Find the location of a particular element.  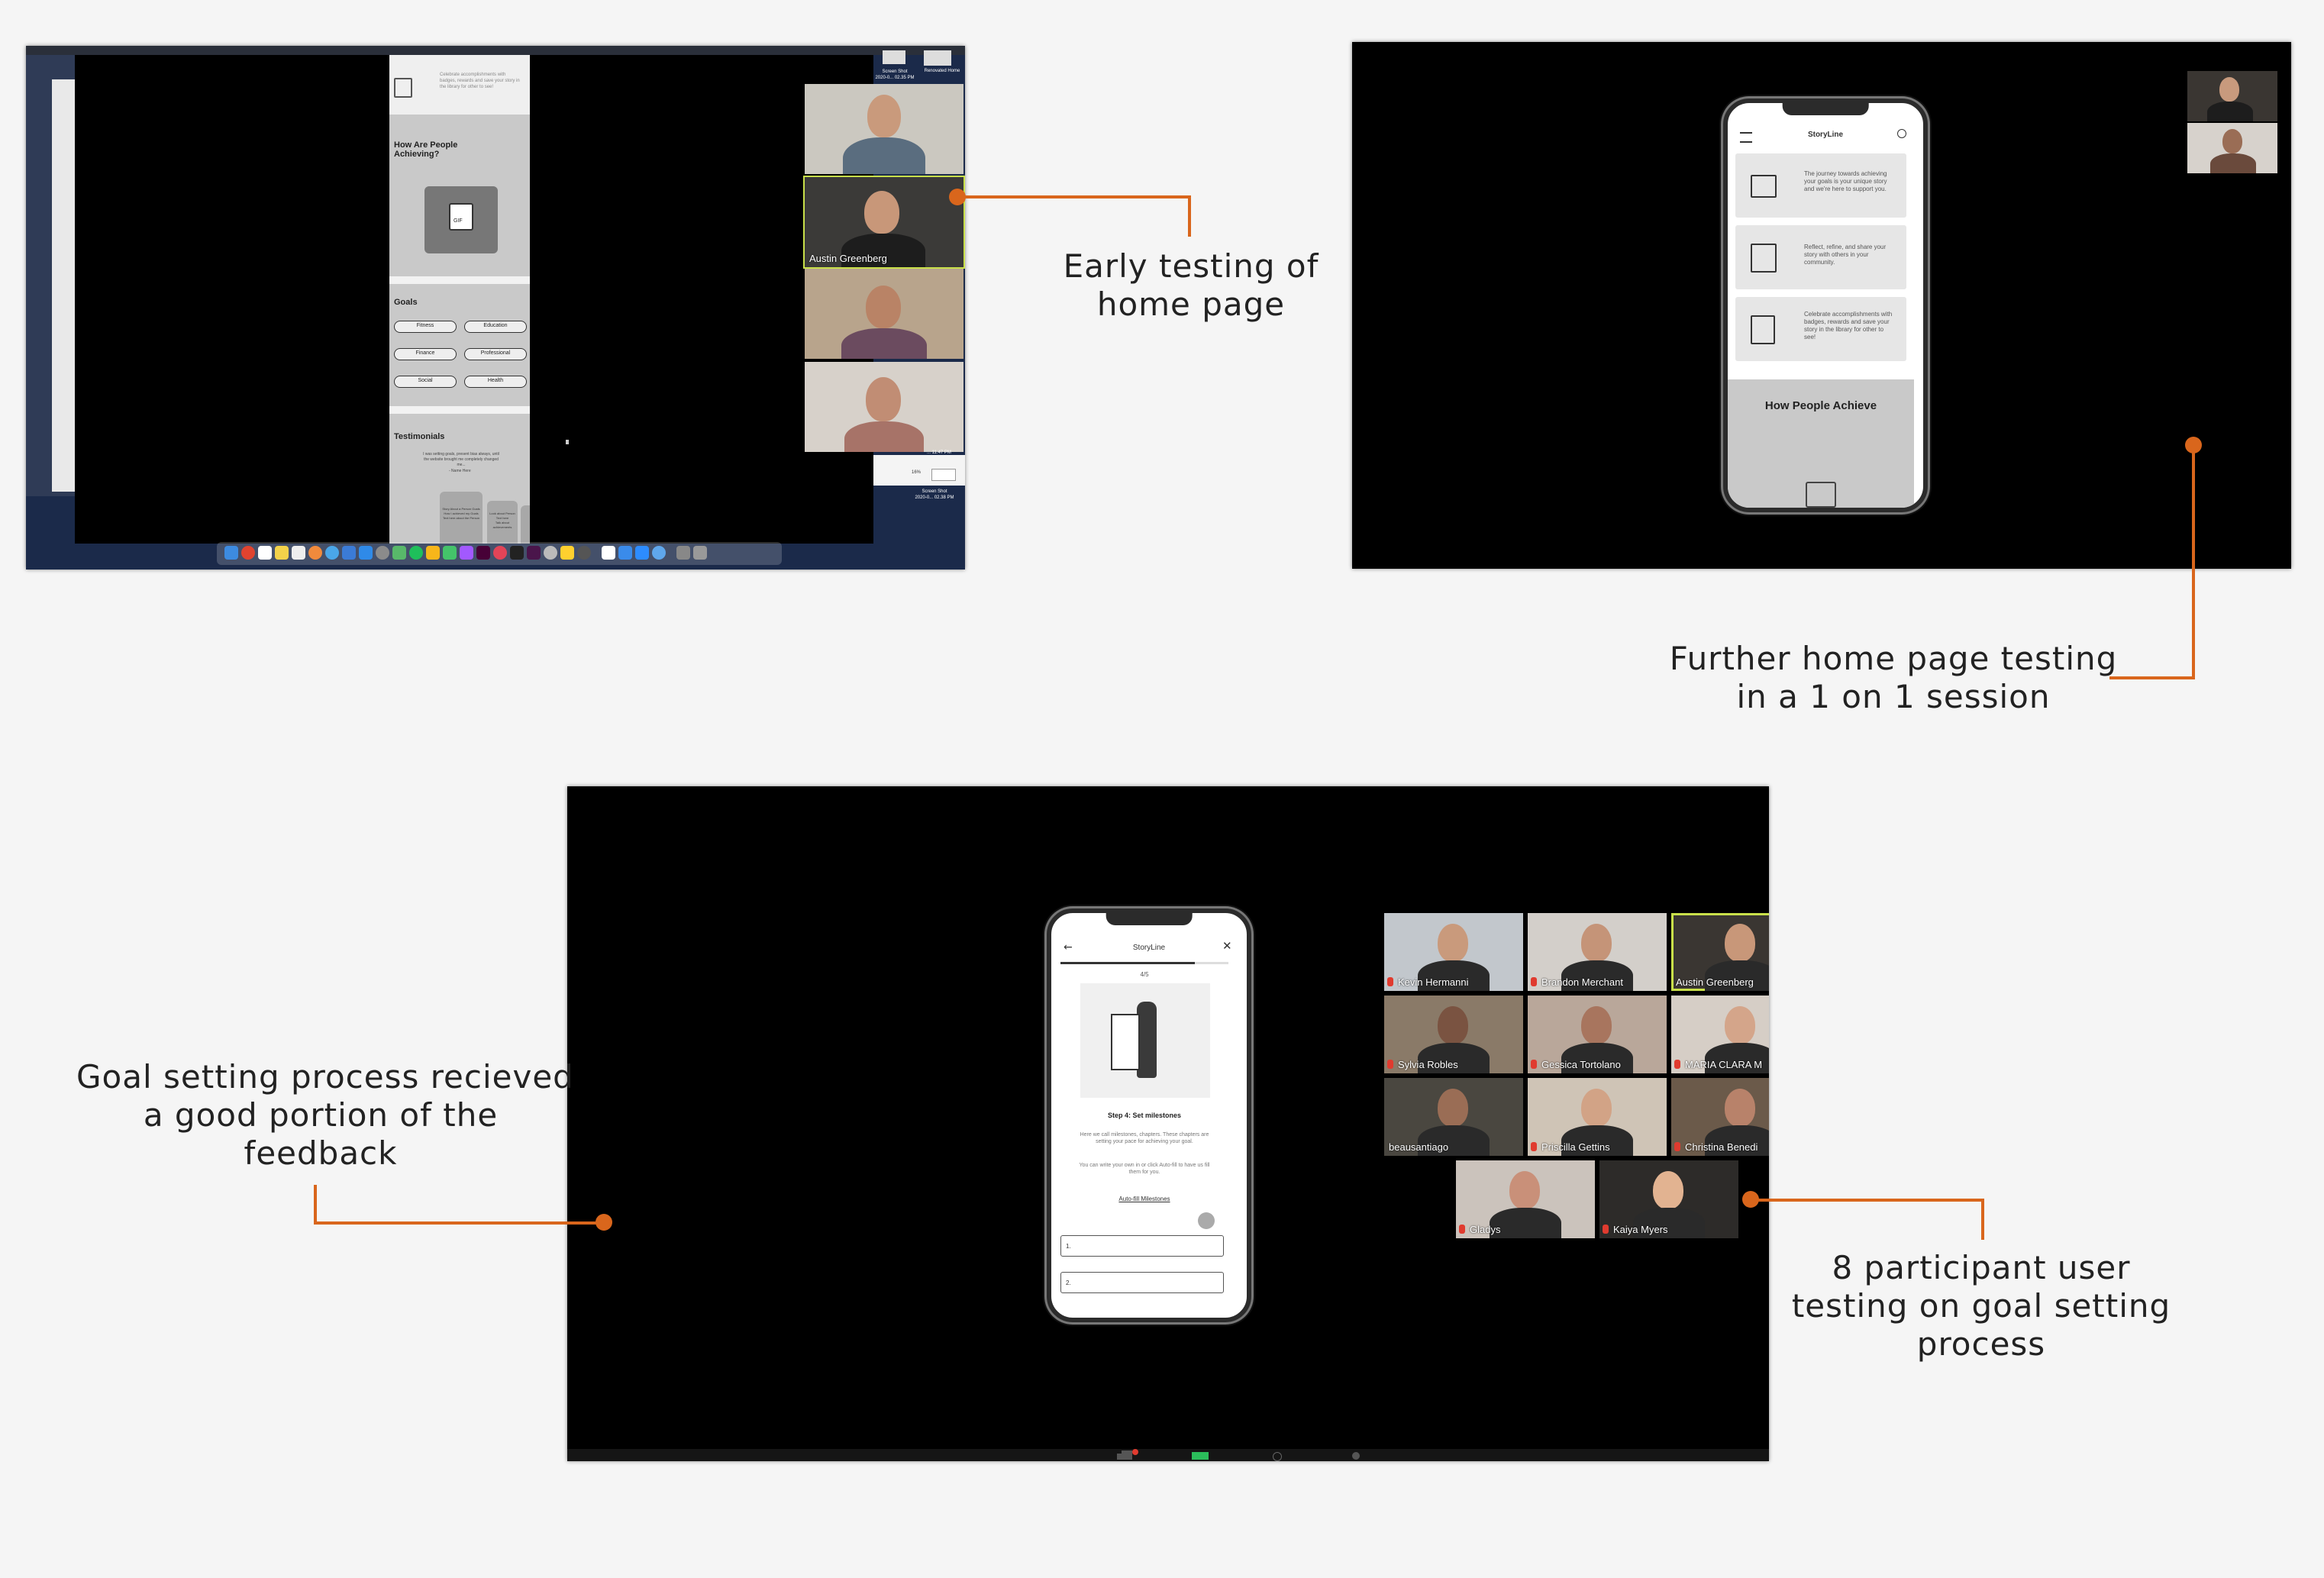

how-people-section: How People Achieve is located at coordinates (1821, 443).